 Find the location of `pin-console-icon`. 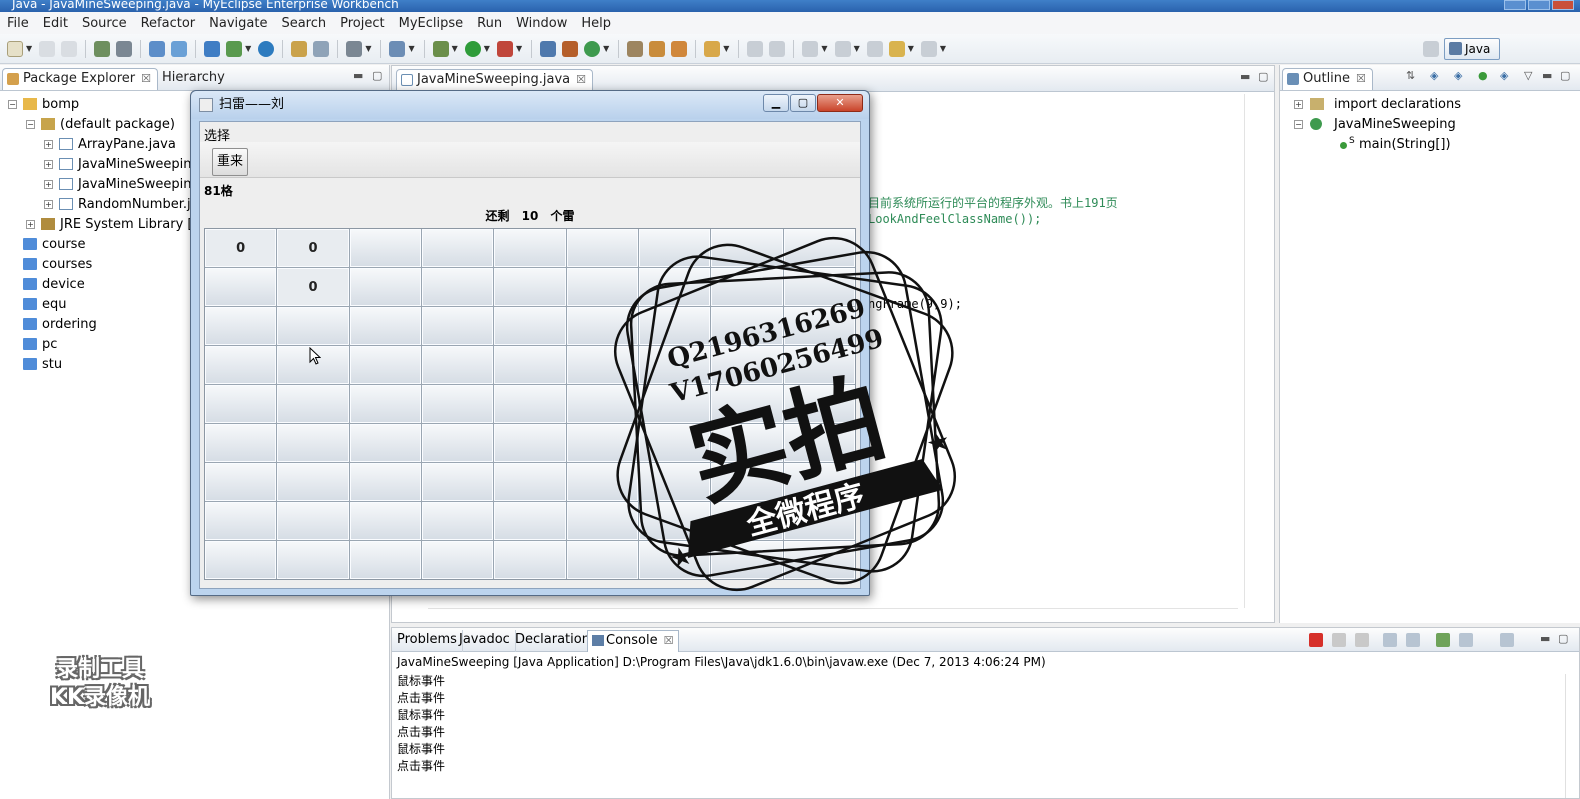

pin-console-icon is located at coordinates (1443, 640).